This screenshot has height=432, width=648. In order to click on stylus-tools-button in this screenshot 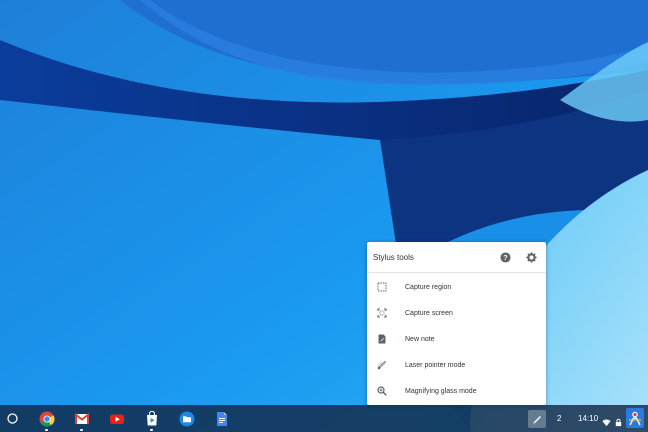, I will do `click(537, 419)`.